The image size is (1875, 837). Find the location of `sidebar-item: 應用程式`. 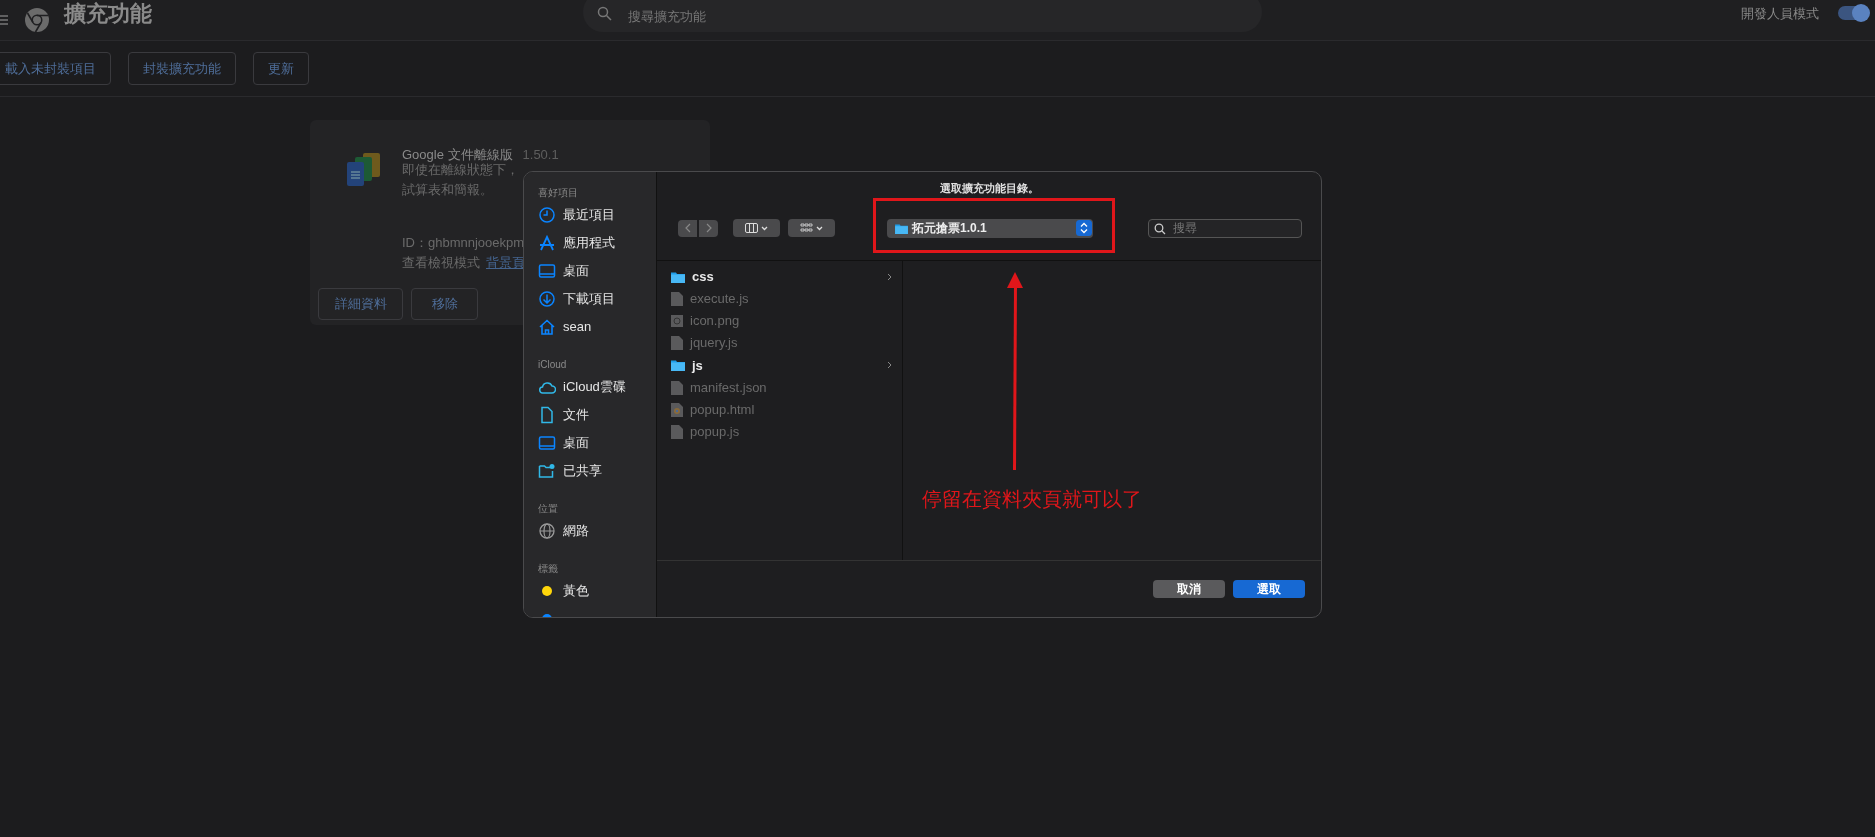

sidebar-item: 應用程式 is located at coordinates (597, 243).